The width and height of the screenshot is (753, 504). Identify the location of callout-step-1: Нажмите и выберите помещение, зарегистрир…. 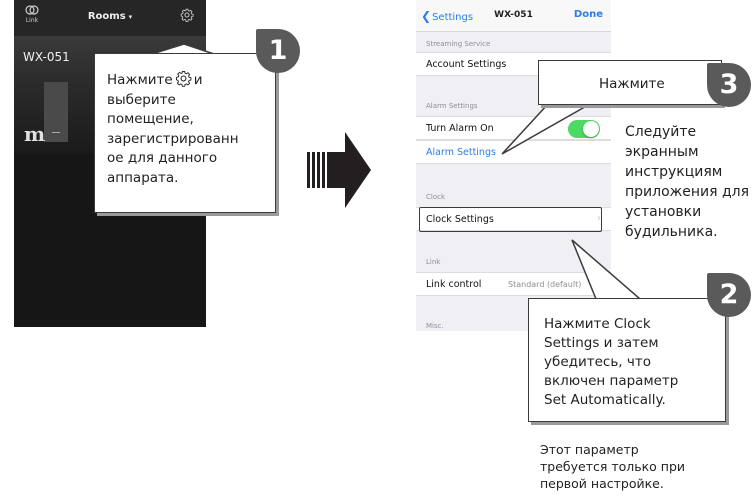
(185, 133).